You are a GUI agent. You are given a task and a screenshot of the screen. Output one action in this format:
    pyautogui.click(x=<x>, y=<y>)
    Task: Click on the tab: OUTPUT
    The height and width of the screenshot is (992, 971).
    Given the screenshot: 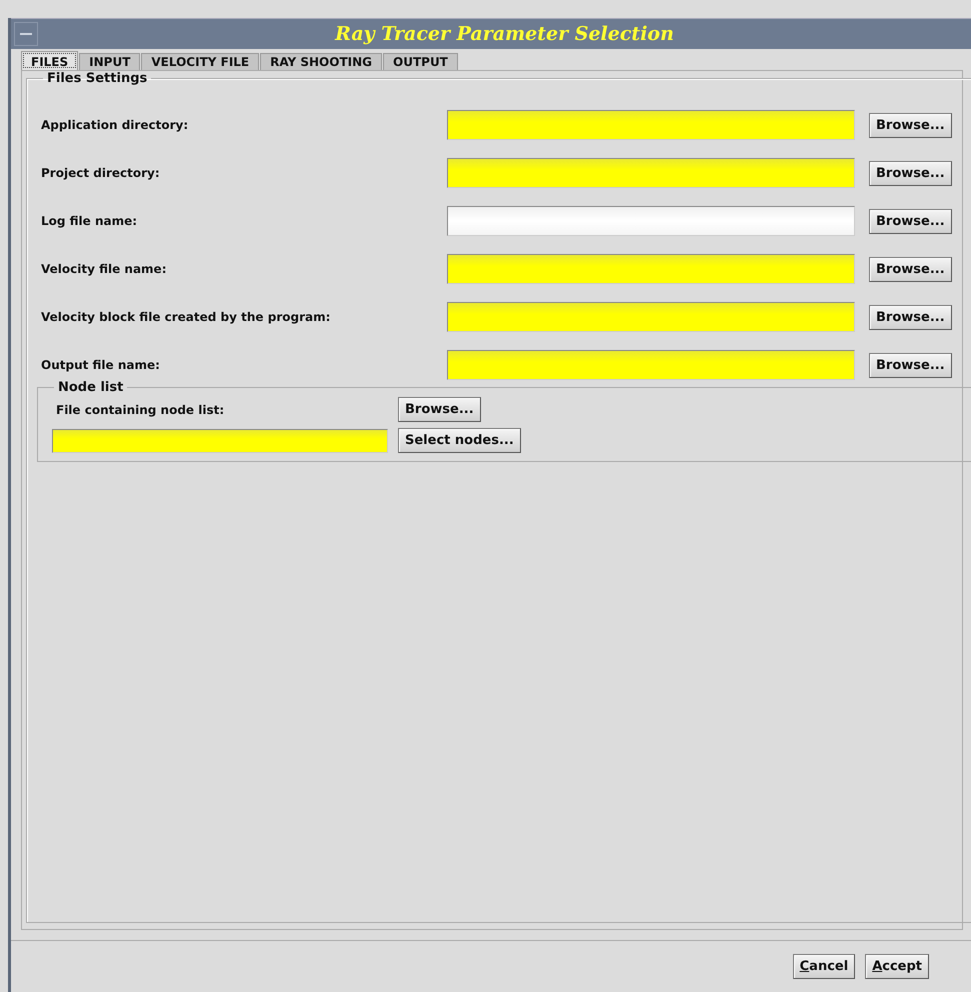 What is the action you would take?
    pyautogui.click(x=420, y=61)
    